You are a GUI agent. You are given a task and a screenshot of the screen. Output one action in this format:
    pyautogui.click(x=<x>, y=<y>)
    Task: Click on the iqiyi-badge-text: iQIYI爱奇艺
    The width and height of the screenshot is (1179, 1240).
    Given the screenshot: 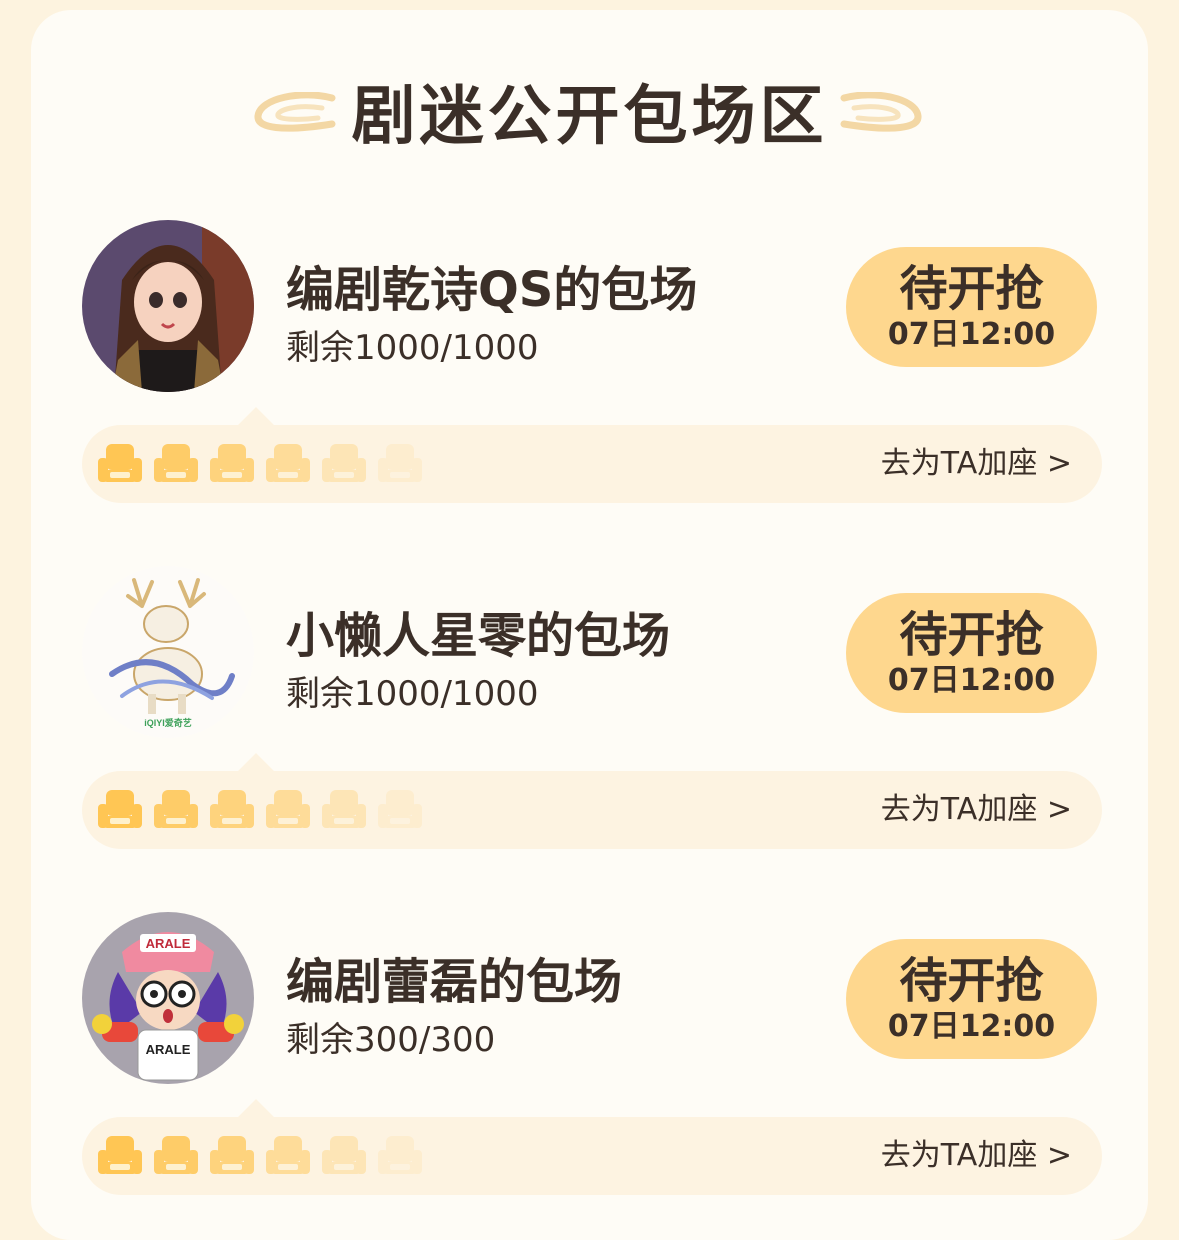 What is the action you would take?
    pyautogui.click(x=168, y=722)
    